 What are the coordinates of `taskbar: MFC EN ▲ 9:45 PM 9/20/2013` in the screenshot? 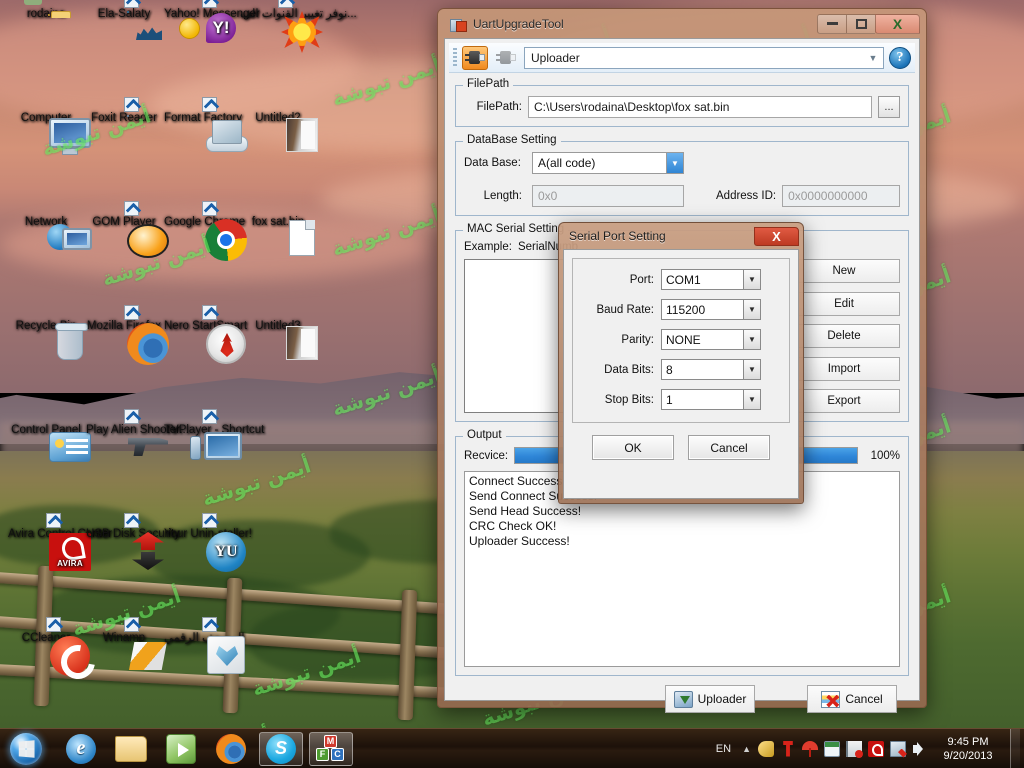 It's located at (512, 748).